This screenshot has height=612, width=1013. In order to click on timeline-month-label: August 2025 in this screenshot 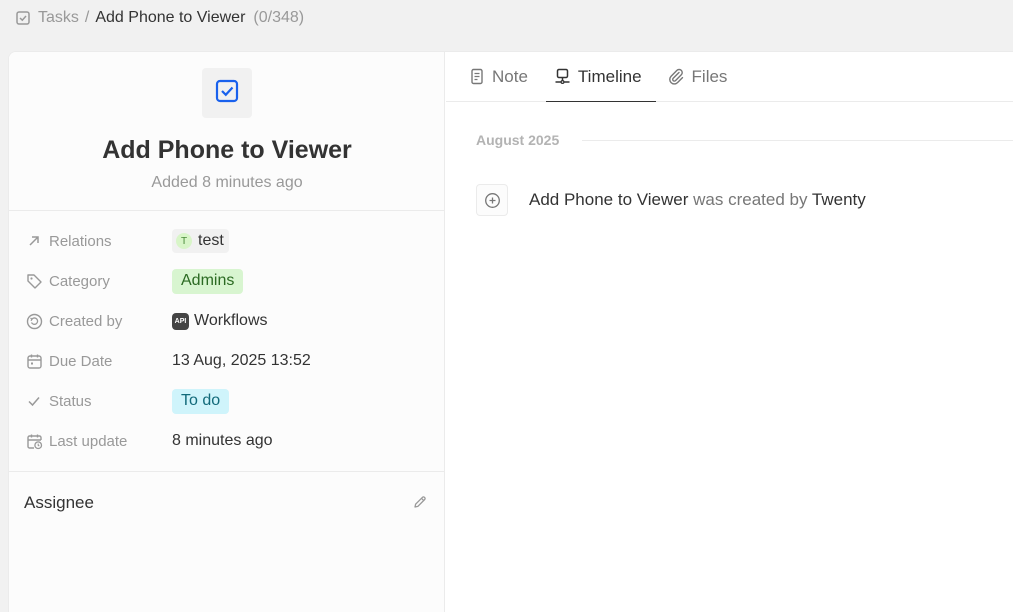, I will do `click(518, 140)`.